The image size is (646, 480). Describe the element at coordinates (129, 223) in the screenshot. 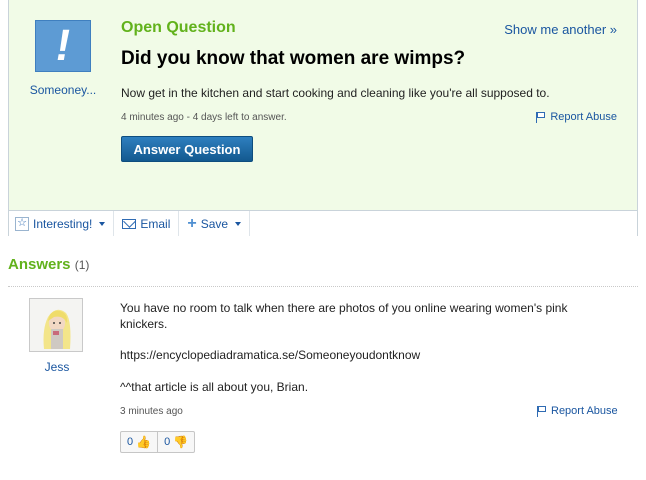

I see `mail-icon` at that location.